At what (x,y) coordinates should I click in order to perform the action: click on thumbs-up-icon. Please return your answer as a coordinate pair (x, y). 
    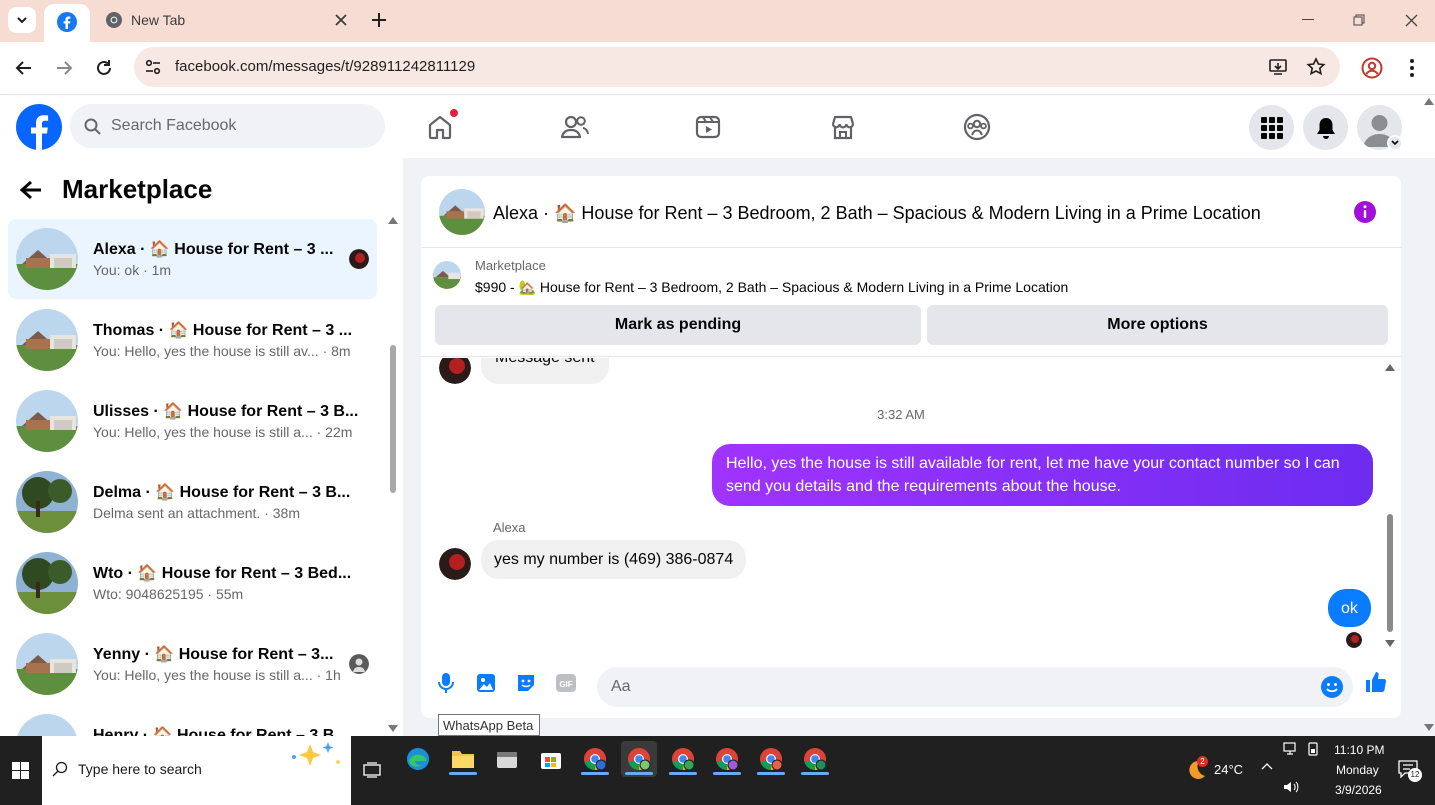
    Looking at the image, I should click on (1376, 682).